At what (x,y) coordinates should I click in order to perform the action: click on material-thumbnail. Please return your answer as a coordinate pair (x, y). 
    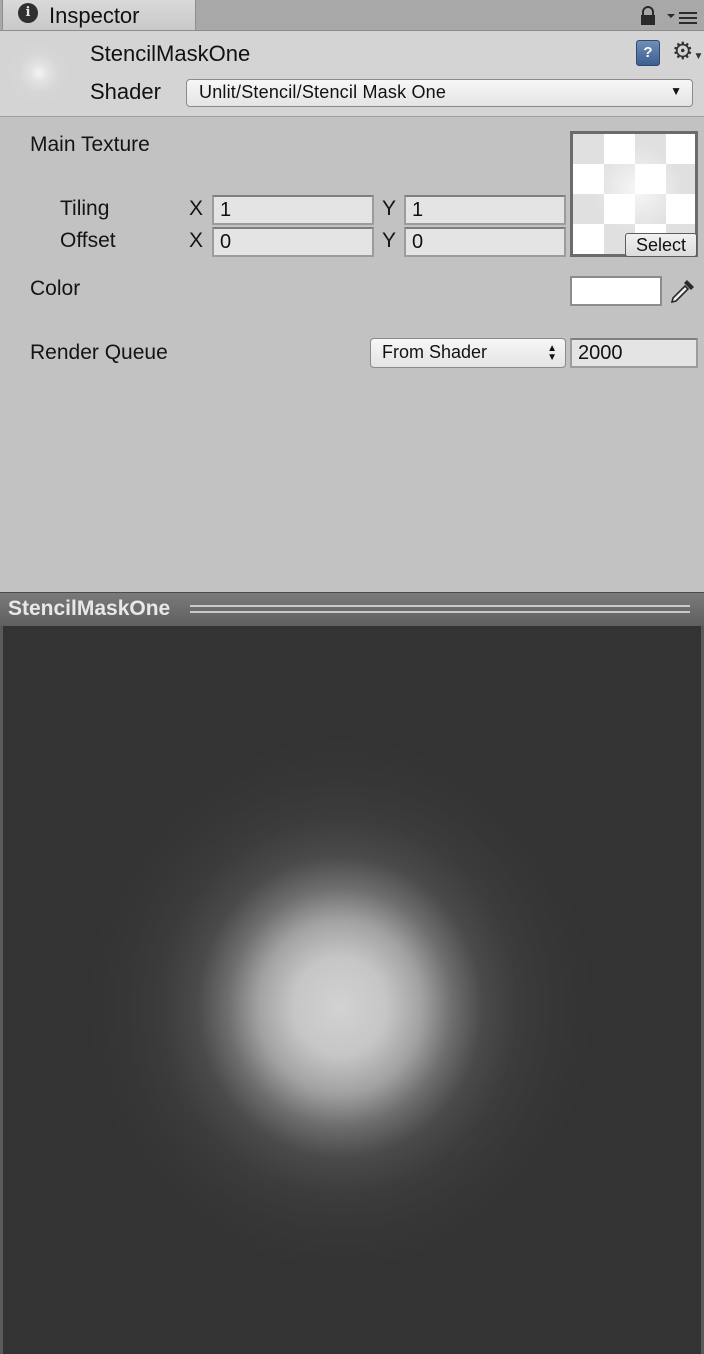
    Looking at the image, I should click on (39, 73).